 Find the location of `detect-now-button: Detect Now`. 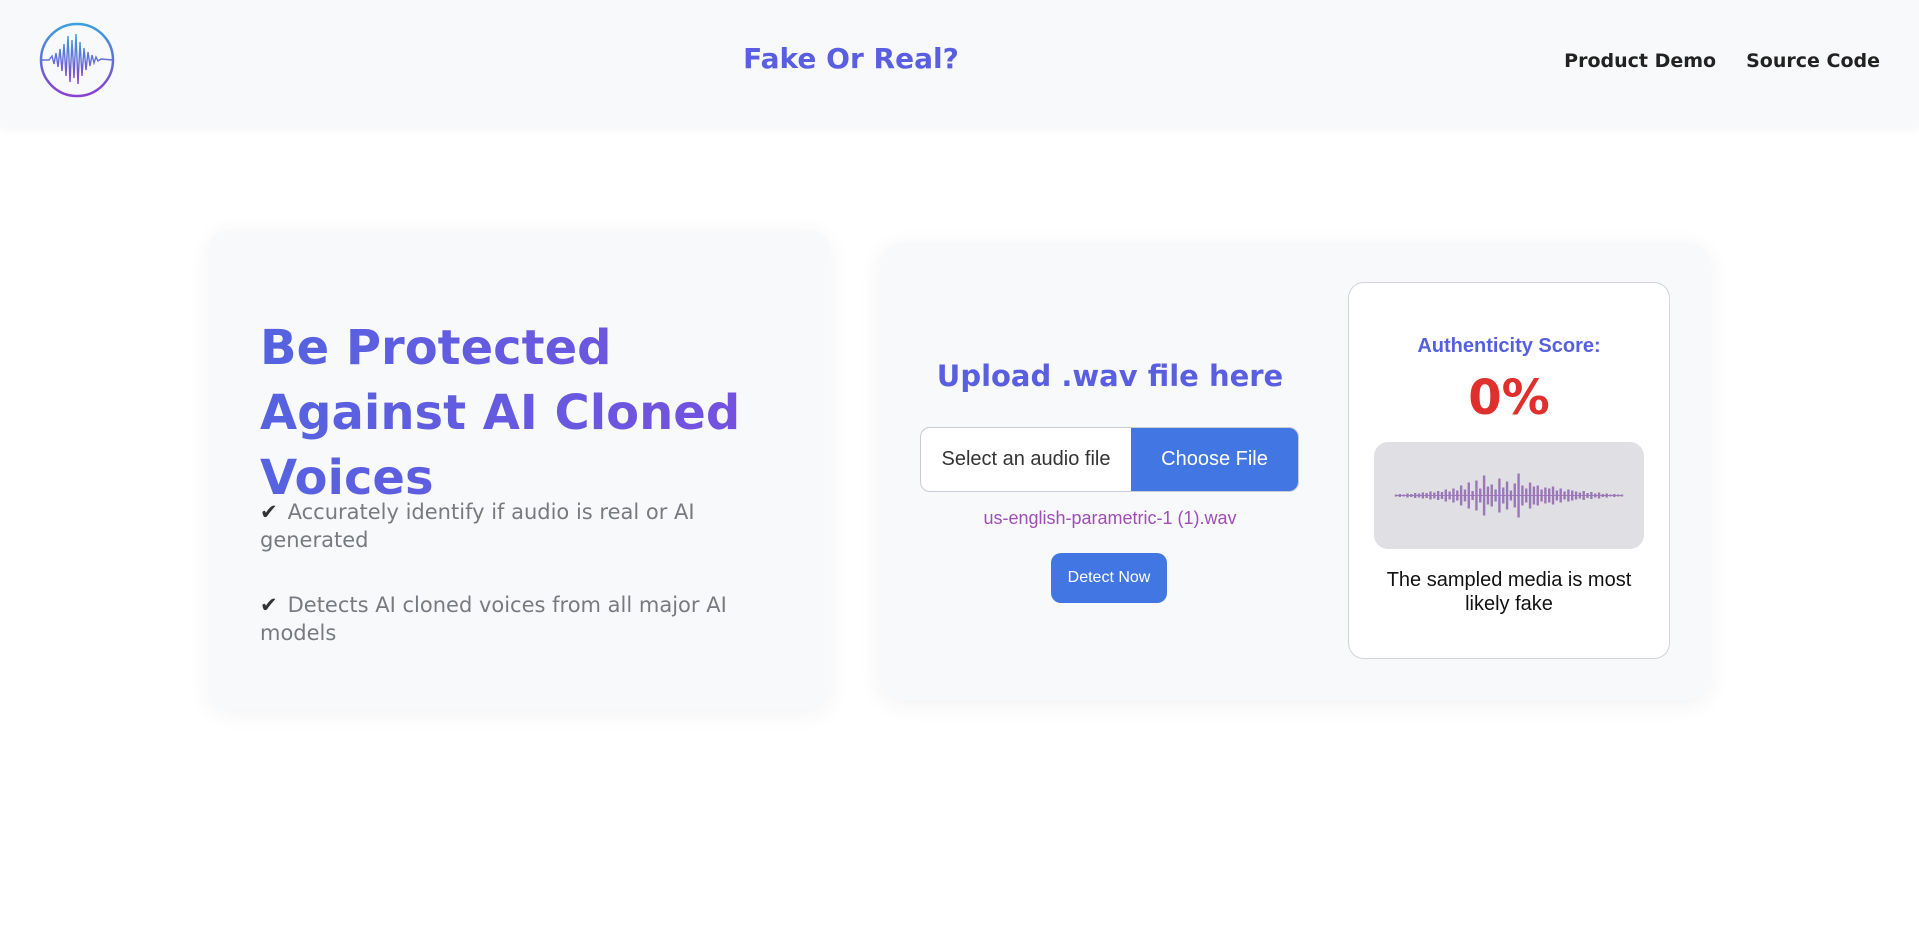

detect-now-button: Detect Now is located at coordinates (1109, 578).